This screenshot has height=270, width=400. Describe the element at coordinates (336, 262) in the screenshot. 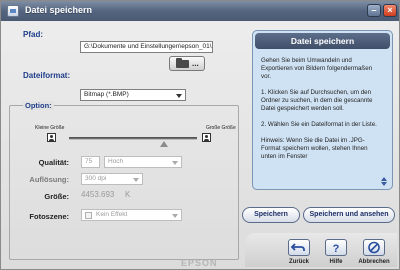

I see `help-label: Hilfe` at that location.